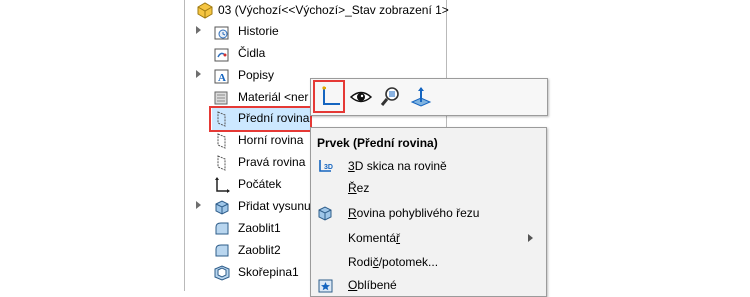  I want to click on svg-text: 3D, so click(328, 167).